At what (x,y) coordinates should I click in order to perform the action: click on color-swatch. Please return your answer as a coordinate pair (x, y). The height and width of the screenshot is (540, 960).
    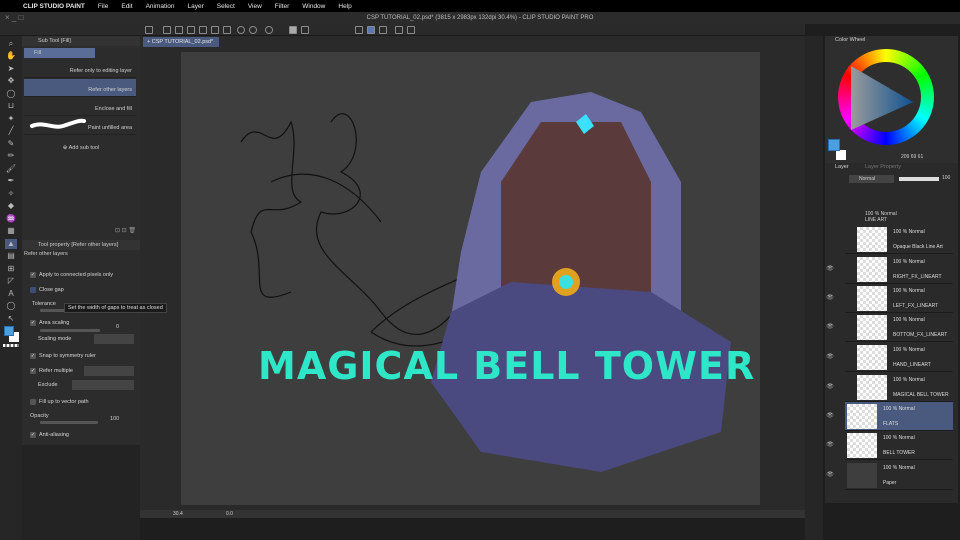
    Looking at the image, I should click on (11, 334).